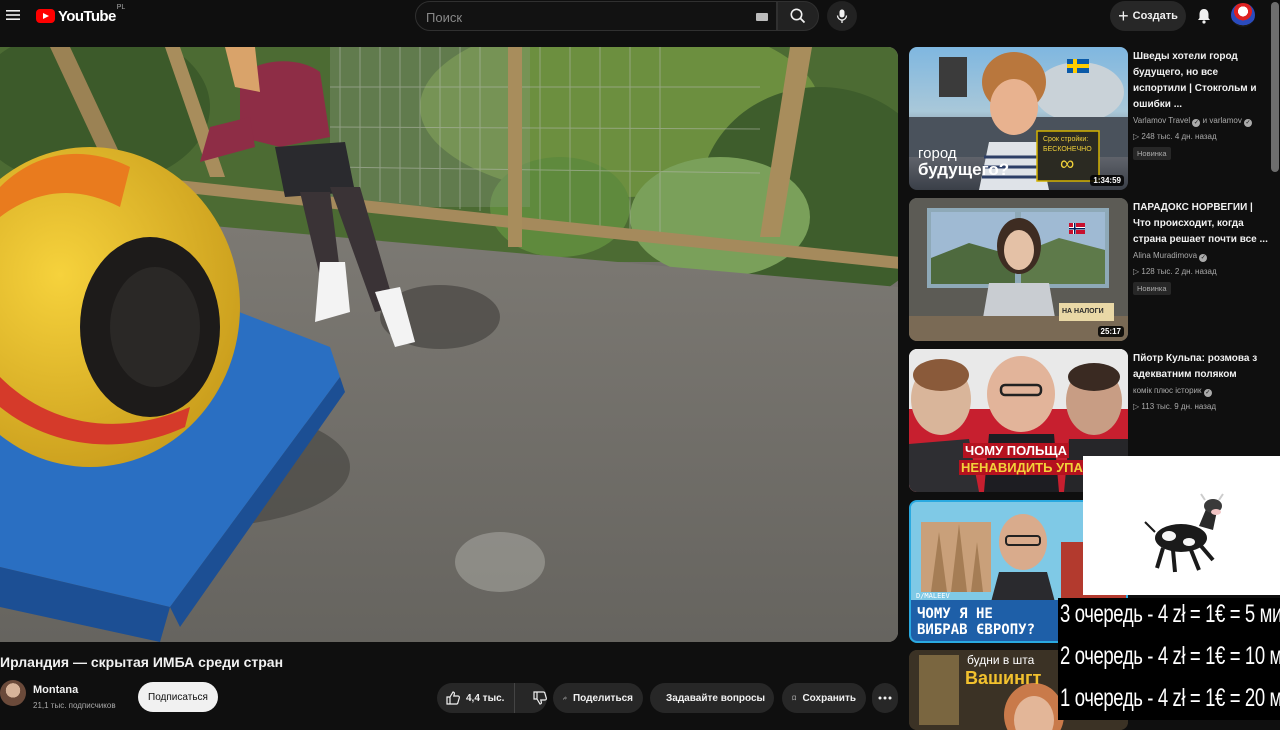 The width and height of the screenshot is (1280, 730). I want to click on thumbnail-caption: ЧОМУ ПОЛЬЩА, so click(1016, 450).